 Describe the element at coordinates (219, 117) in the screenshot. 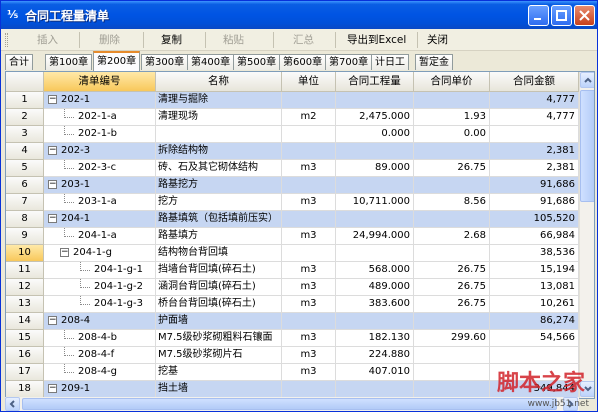

I see `cell-name: 清理现场` at that location.